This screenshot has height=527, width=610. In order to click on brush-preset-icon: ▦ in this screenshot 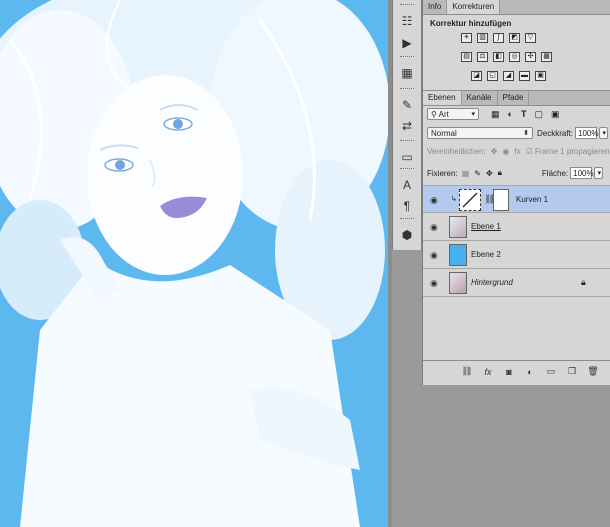, I will do `click(407, 73)`.